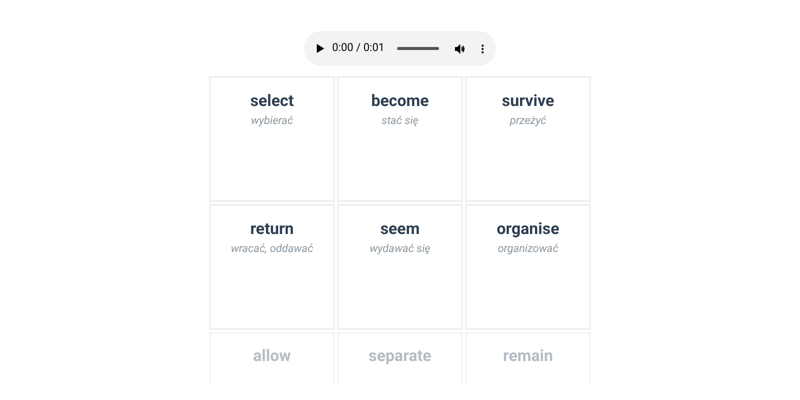  What do you see at coordinates (400, 229) in the screenshot?
I see `word: seem` at bounding box center [400, 229].